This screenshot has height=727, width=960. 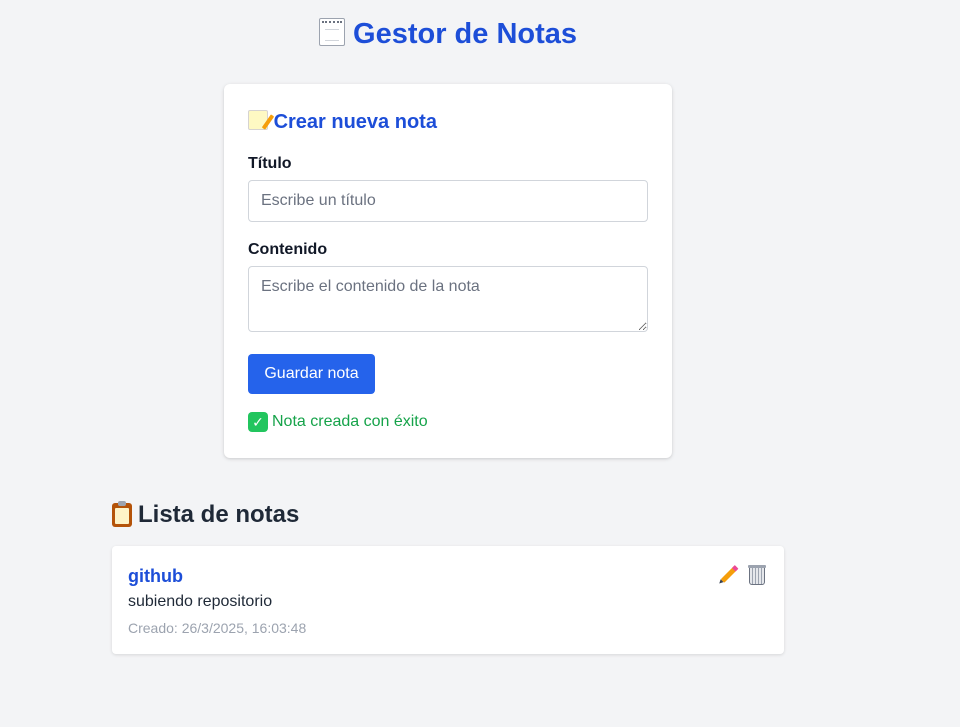 I want to click on check-icon: ✓, so click(x=258, y=422).